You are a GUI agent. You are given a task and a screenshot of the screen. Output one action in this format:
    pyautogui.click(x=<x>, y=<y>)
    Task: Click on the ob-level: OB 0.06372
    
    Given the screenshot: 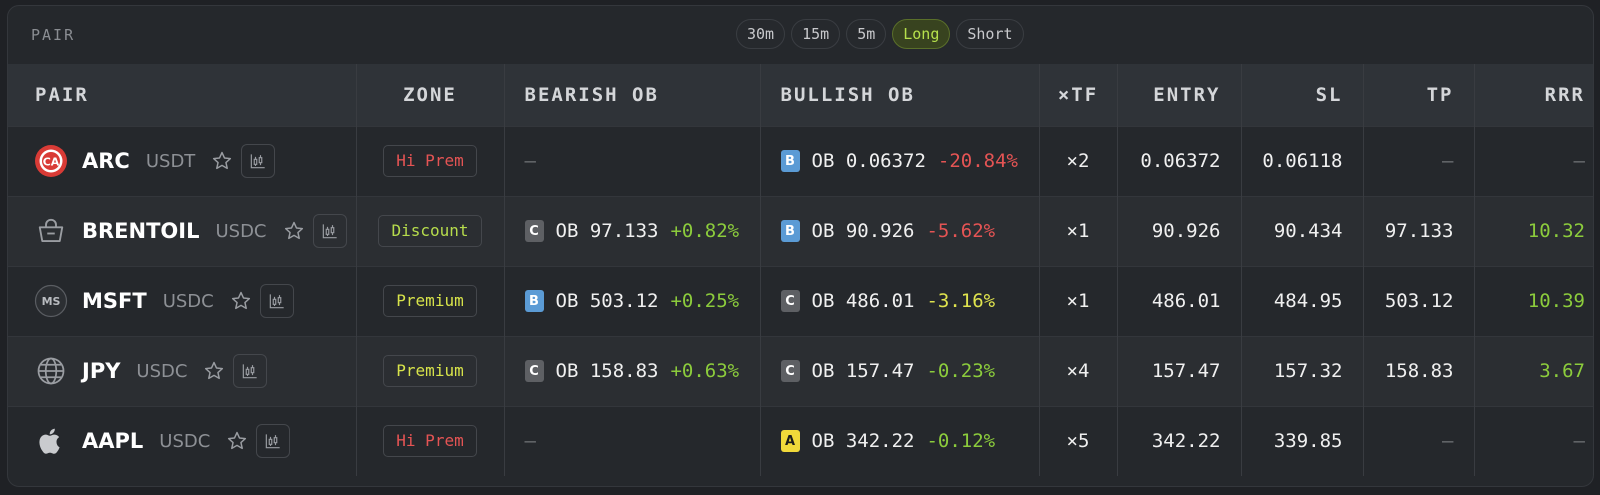 What is the action you would take?
    pyautogui.click(x=868, y=161)
    